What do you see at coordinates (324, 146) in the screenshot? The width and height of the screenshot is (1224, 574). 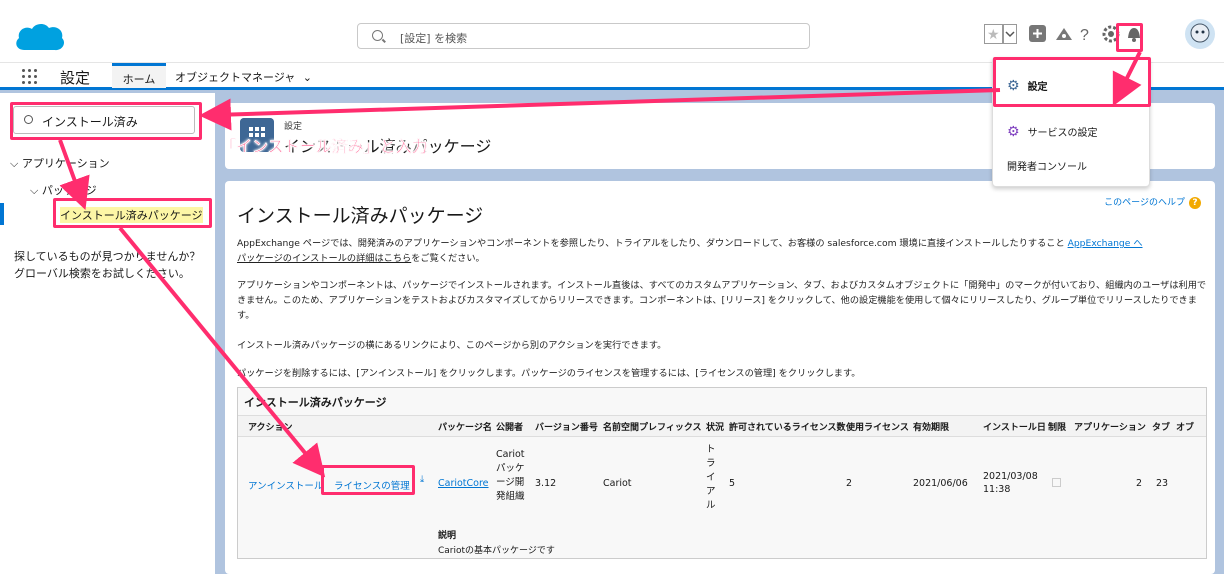 I see `annotation-callout: 「インストール済み」と入力` at bounding box center [324, 146].